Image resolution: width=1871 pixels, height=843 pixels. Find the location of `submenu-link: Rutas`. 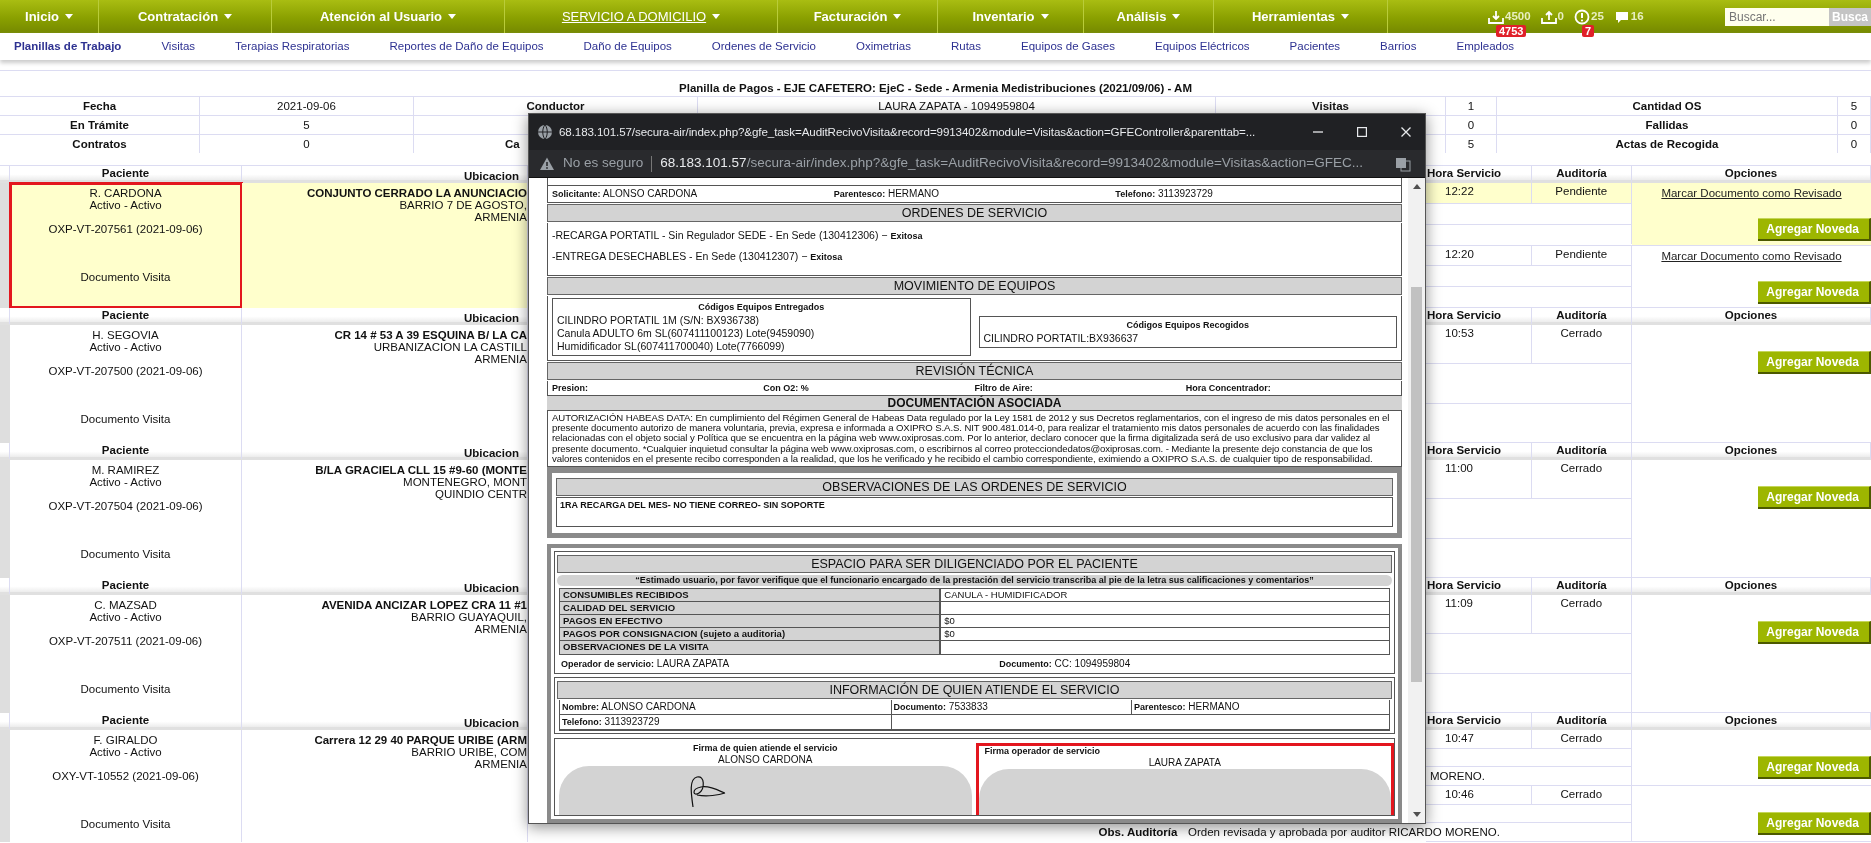

submenu-link: Rutas is located at coordinates (965, 46).